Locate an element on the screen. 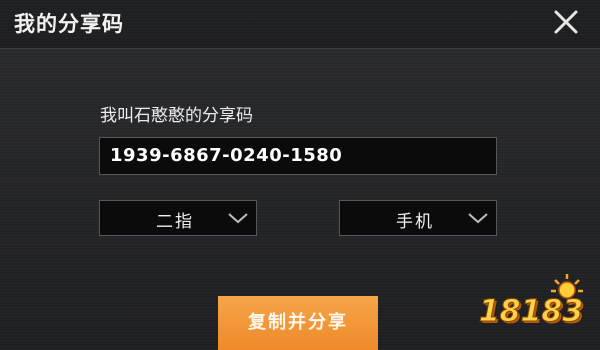 This screenshot has height=350, width=600. share-code-label: 我叫石憨憨的分享码 is located at coordinates (176, 116).